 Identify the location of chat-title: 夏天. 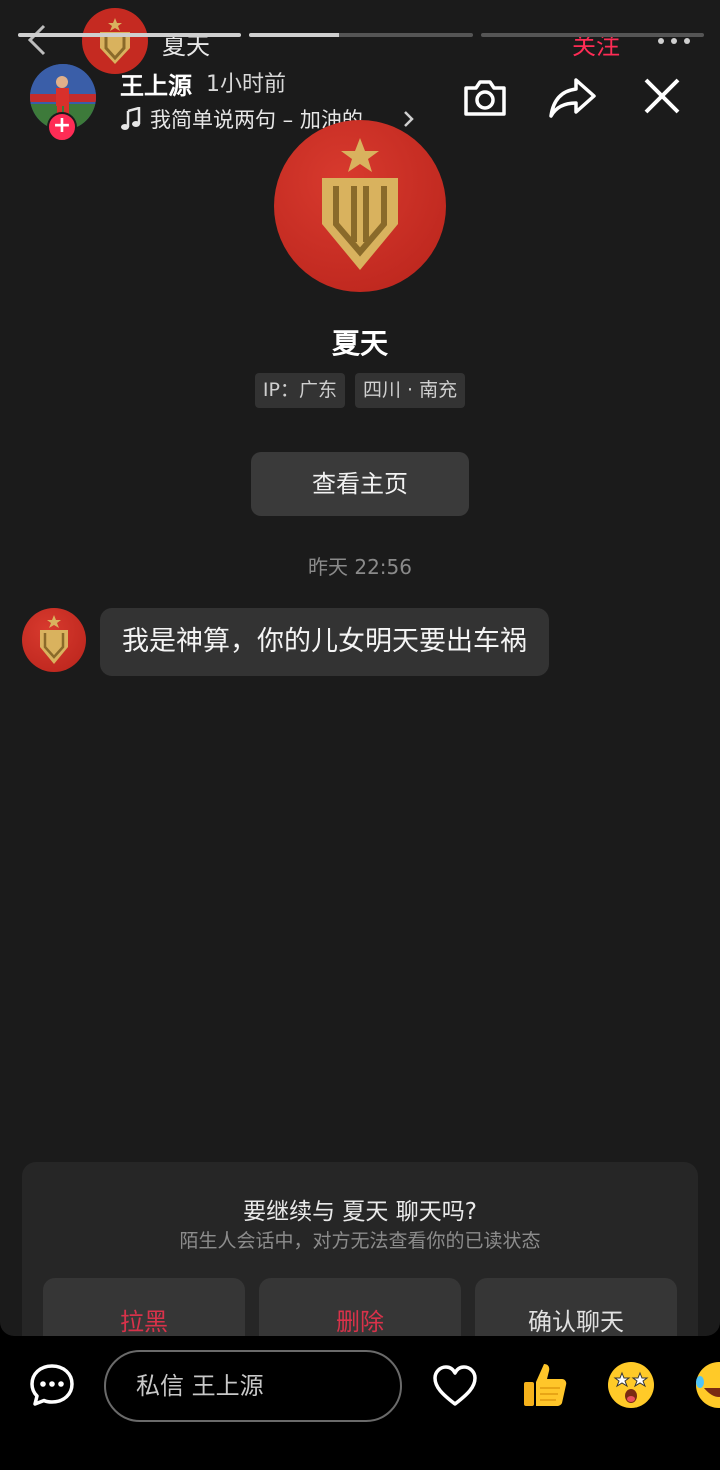
(186, 46).